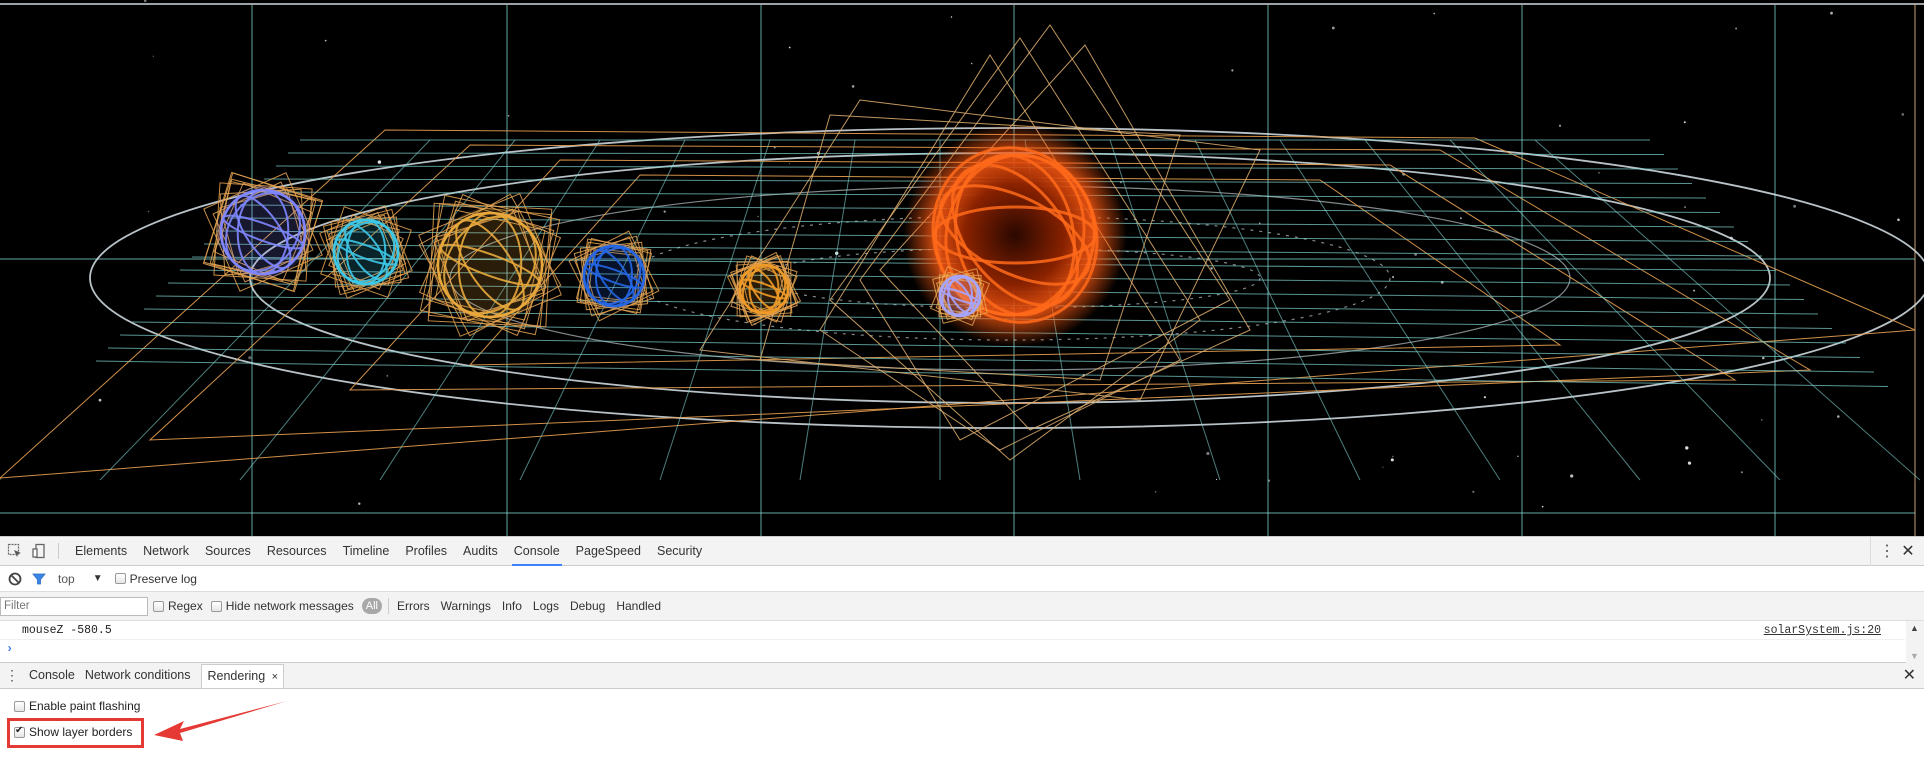  What do you see at coordinates (587, 606) in the screenshot?
I see `level-debug-button: Debug` at bounding box center [587, 606].